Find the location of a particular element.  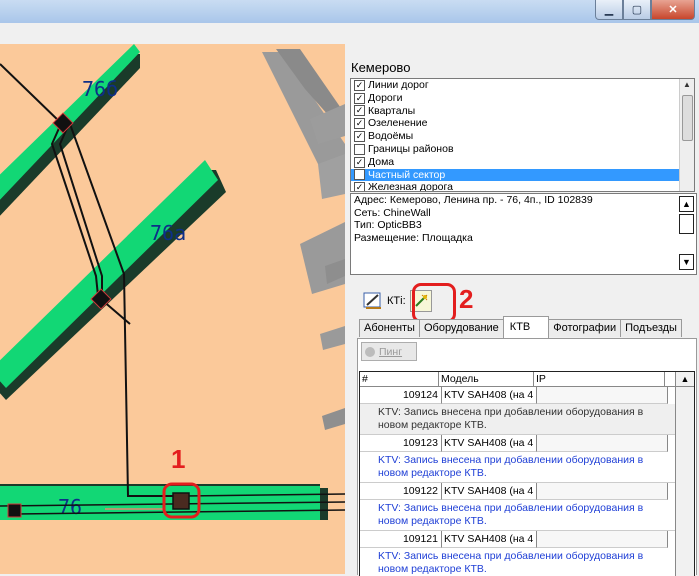

close-button: ✕ is located at coordinates (673, 10).